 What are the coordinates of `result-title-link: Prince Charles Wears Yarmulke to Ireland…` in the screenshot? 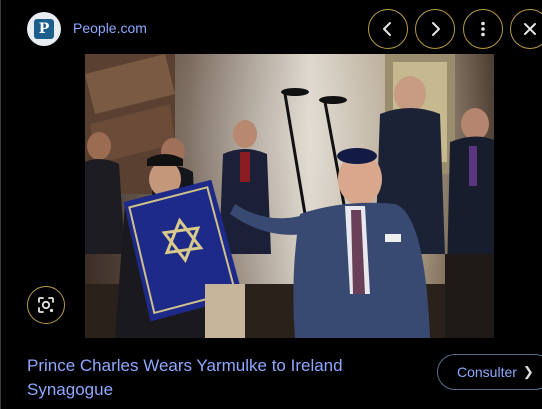 It's located at (217, 378).